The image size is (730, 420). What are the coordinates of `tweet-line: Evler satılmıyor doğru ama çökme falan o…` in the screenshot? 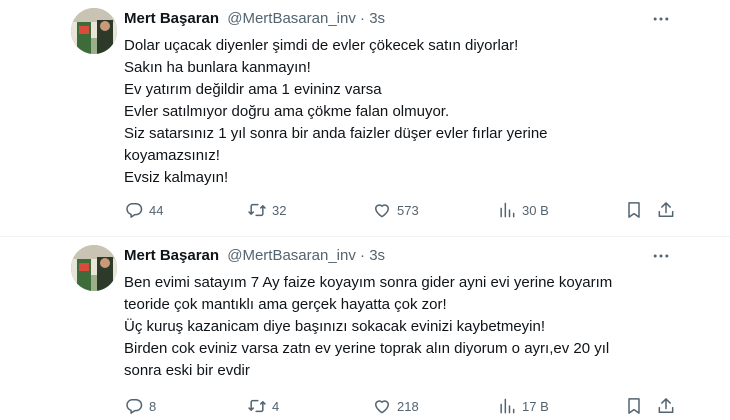 It's located at (287, 111).